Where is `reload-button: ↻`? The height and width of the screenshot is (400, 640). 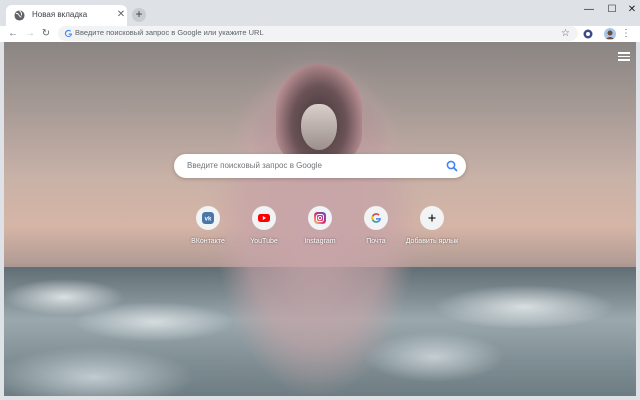
reload-button: ↻ is located at coordinates (46, 34).